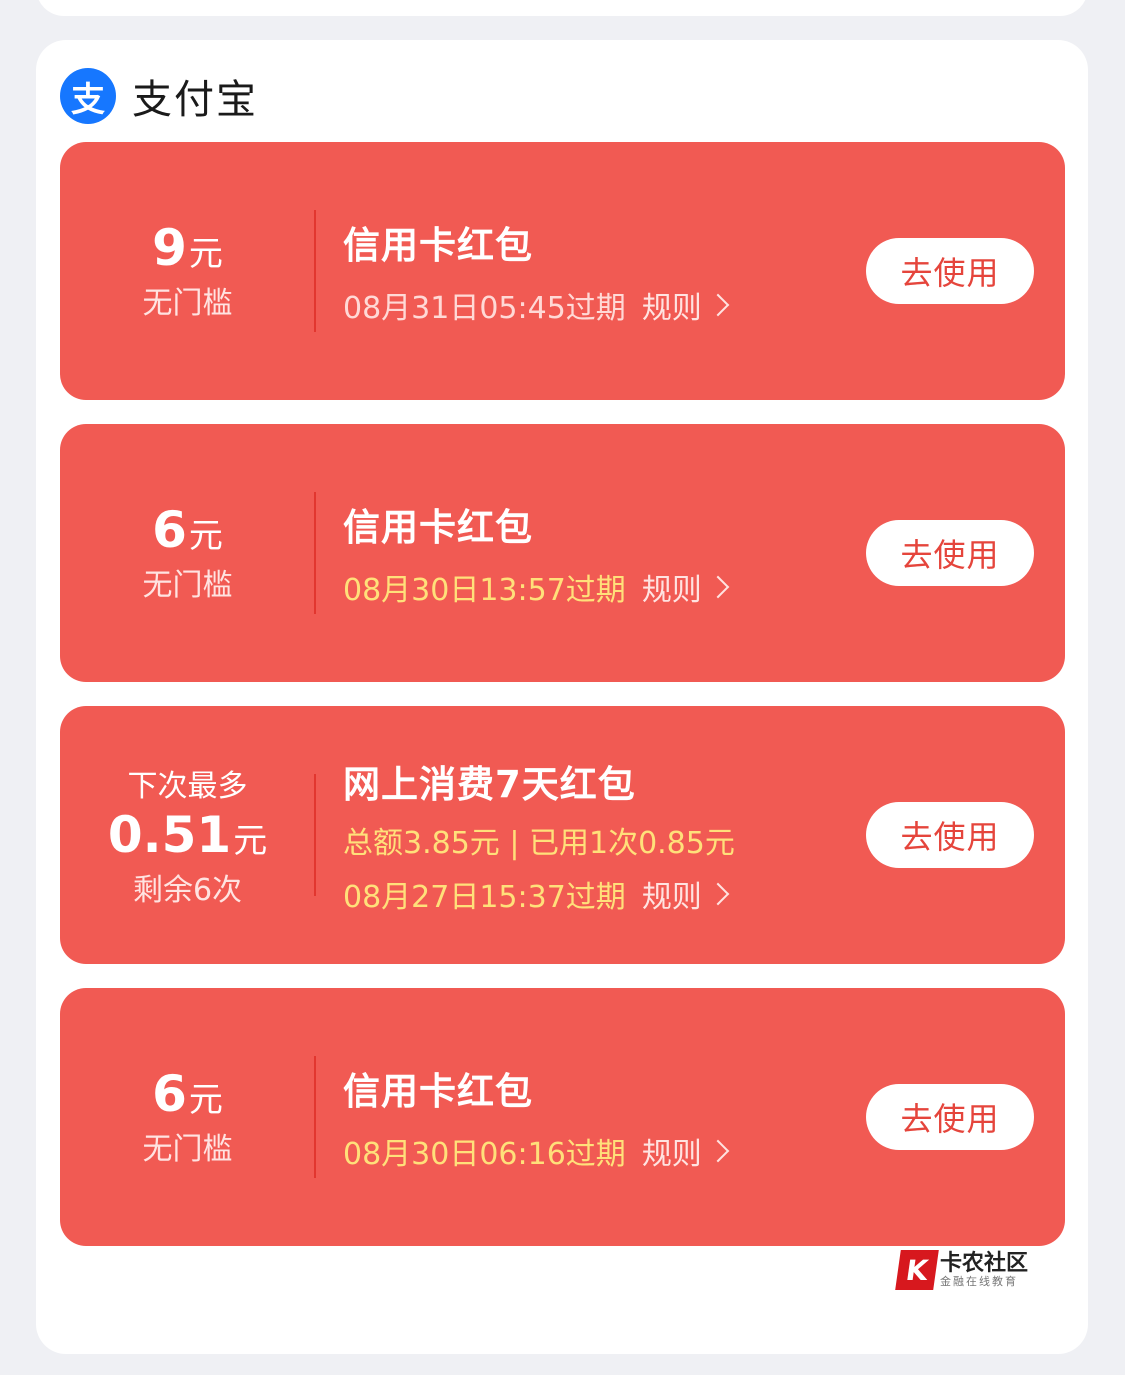  What do you see at coordinates (484, 1154) in the screenshot?
I see `coupon-expiry: 08月30日06:16过期` at bounding box center [484, 1154].